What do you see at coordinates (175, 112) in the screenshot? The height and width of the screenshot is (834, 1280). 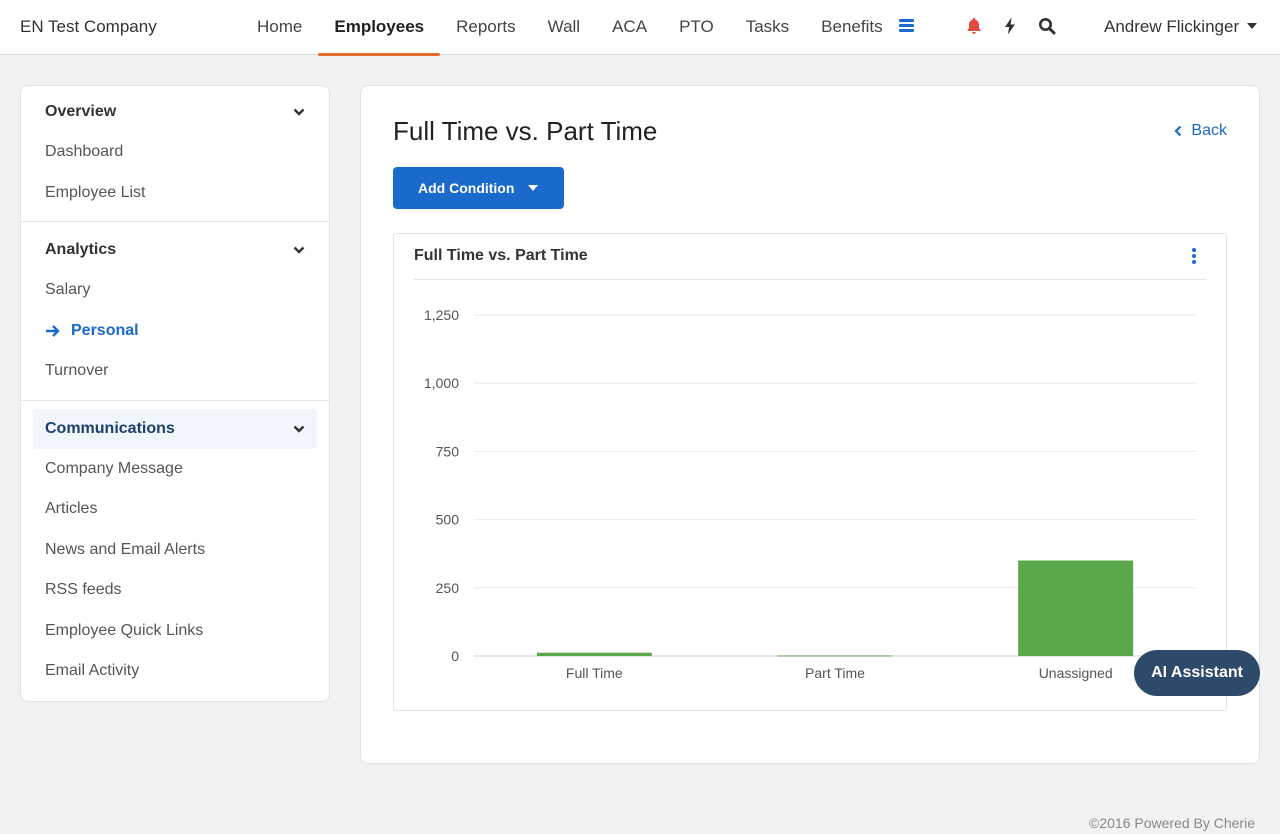 I see `sidebar-header-overview: Overview` at bounding box center [175, 112].